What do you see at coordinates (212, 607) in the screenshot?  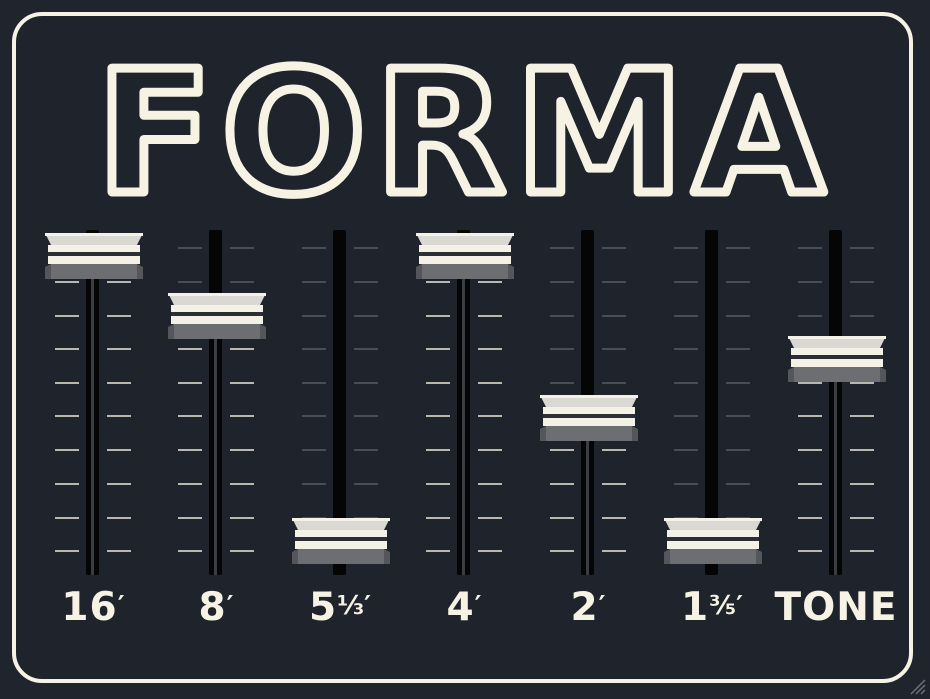 I see `drawbar-label-main: 8` at bounding box center [212, 607].